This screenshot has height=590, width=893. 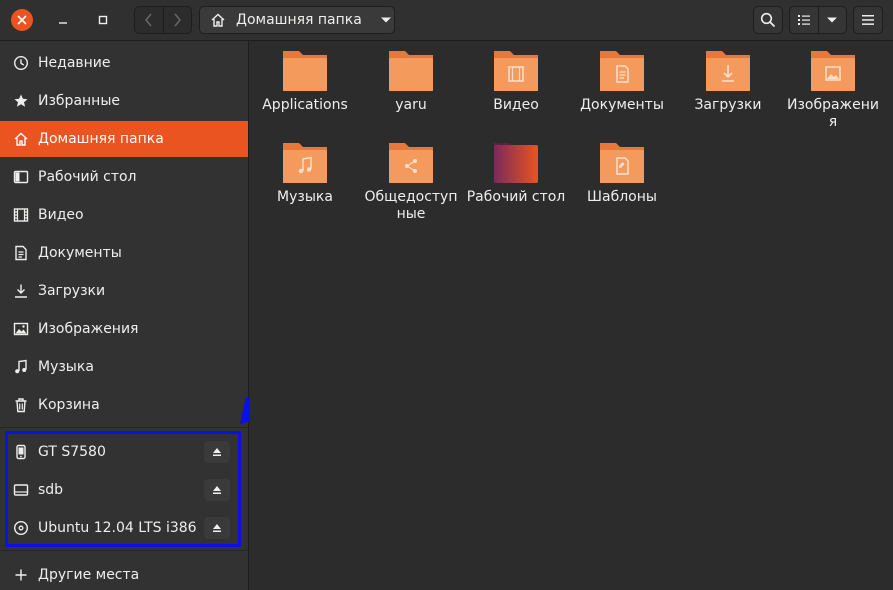 I want to click on file-item-yaru: yaru, so click(x=411, y=87).